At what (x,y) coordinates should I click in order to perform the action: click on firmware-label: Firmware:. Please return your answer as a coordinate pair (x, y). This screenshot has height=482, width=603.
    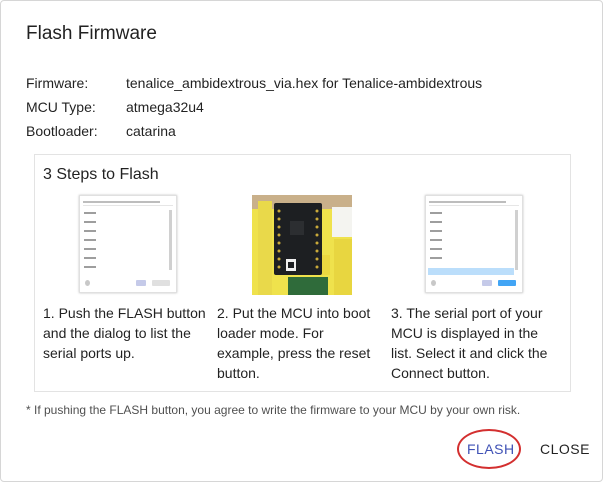
    Looking at the image, I should click on (57, 83).